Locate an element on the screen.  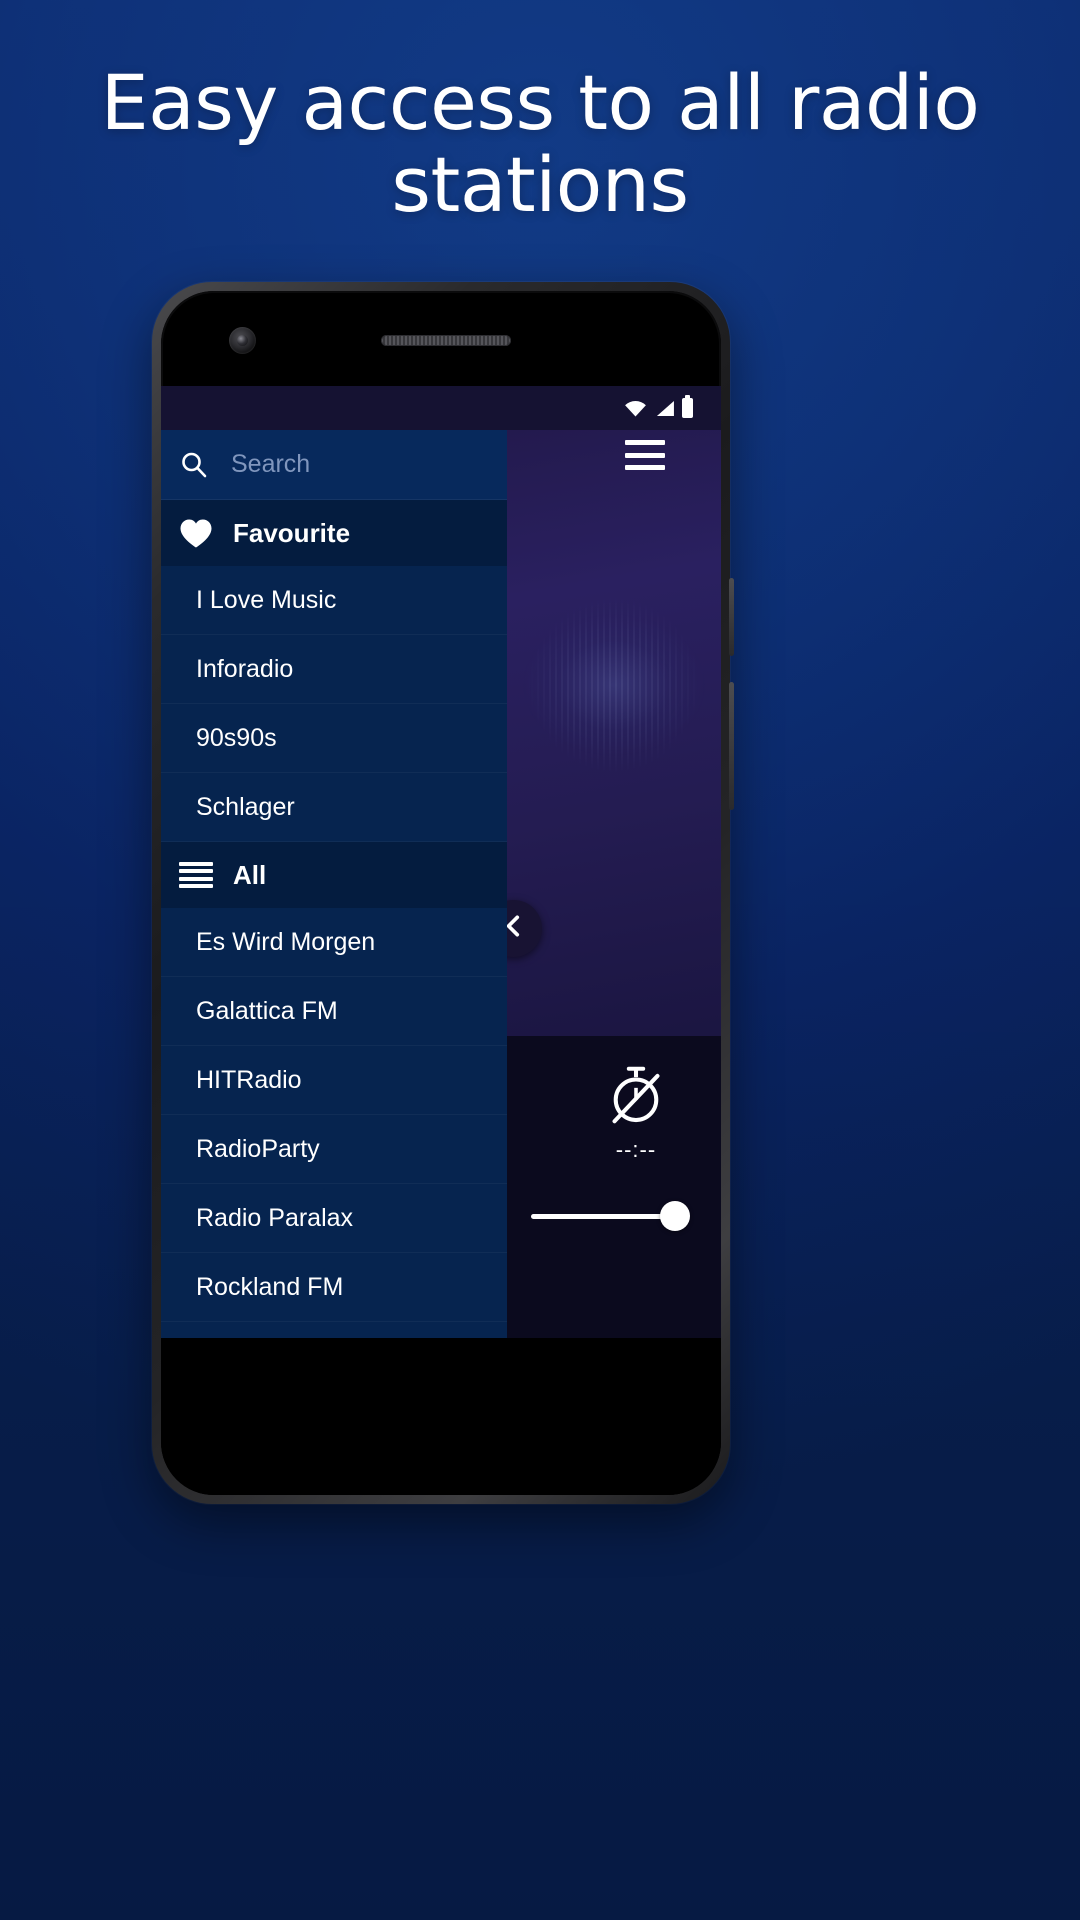
collapse-sidebar-button is located at coordinates (524, 928).